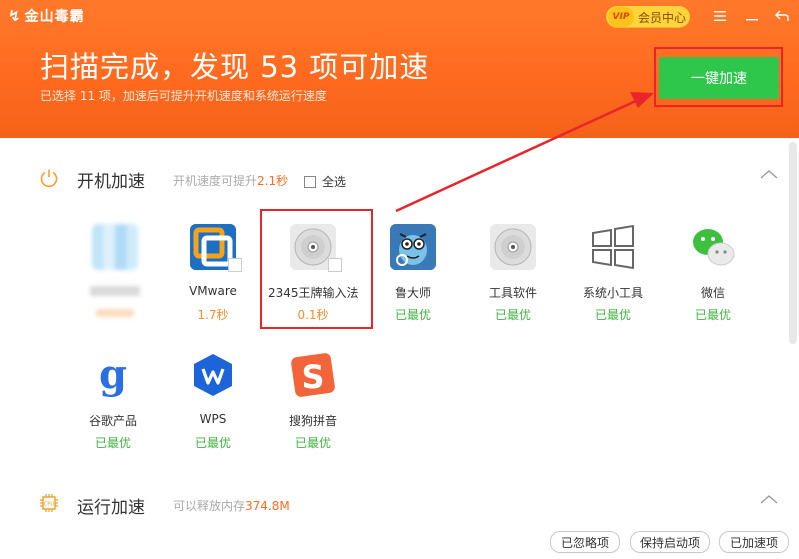 The image size is (799, 559). I want to click on sogou-icon: S, so click(313, 375).